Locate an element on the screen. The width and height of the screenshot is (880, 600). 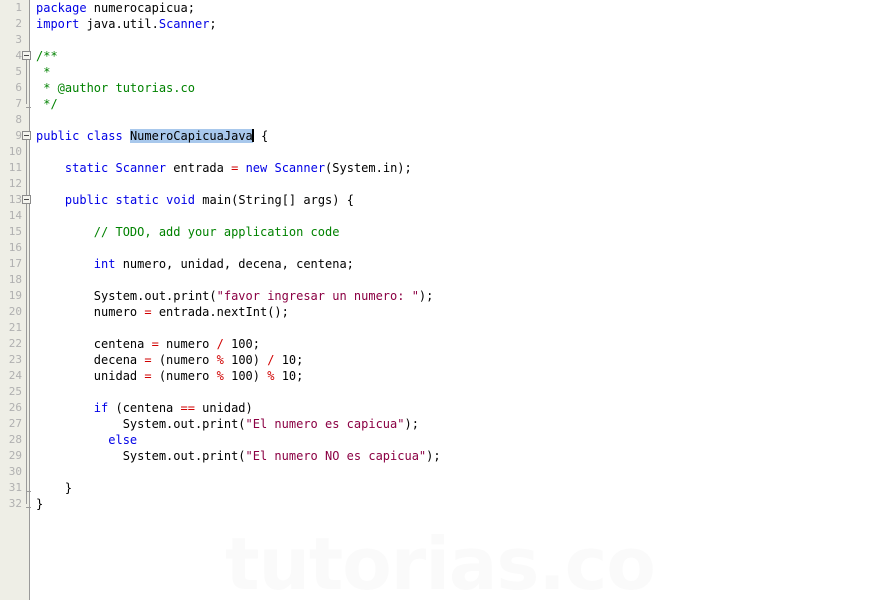
token-plain: unidad is located at coordinates (119, 376).